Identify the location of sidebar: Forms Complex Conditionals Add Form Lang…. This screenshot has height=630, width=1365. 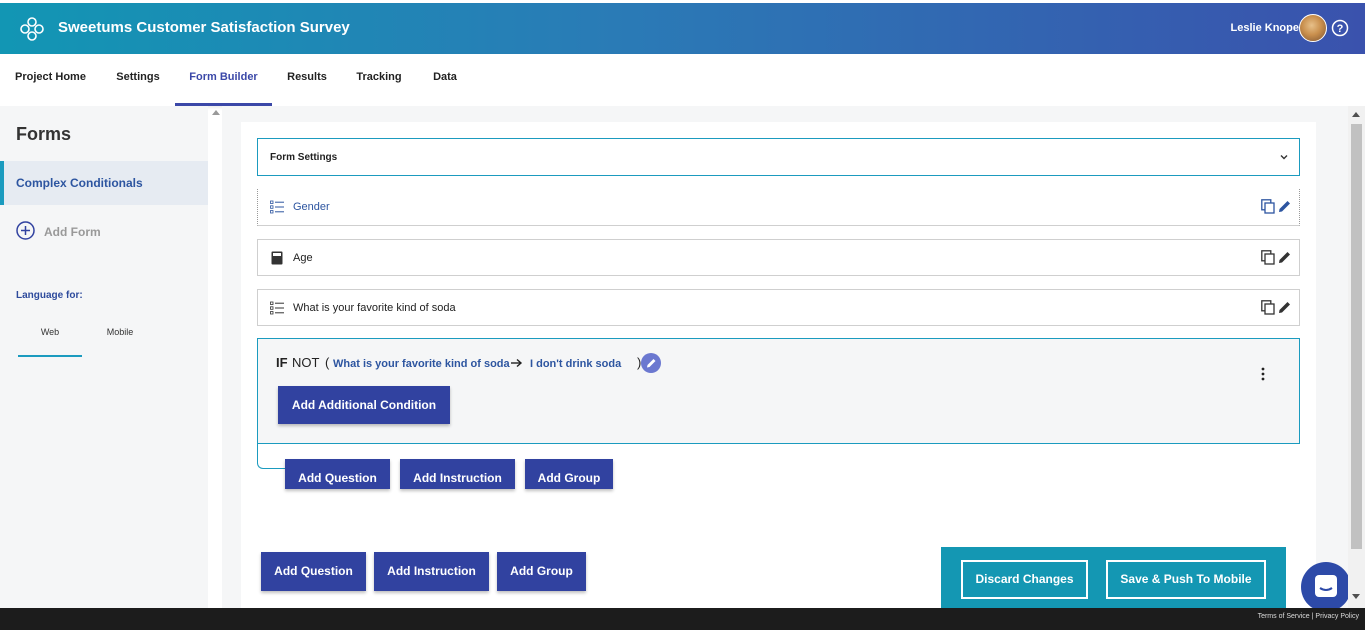
(104, 357).